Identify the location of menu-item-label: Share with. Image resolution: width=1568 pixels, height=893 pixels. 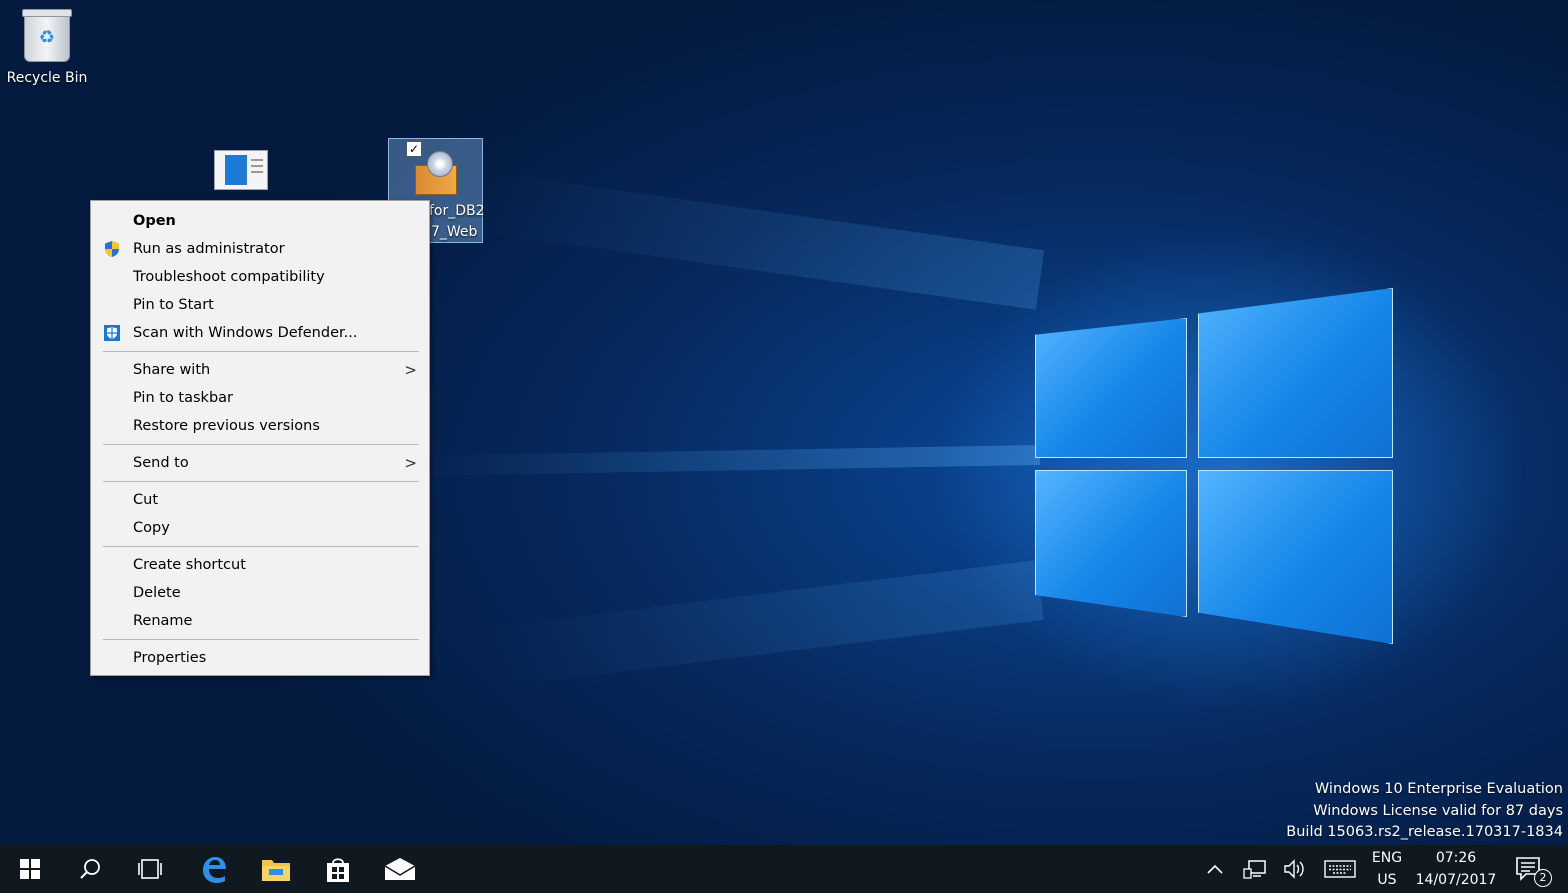
(172, 370).